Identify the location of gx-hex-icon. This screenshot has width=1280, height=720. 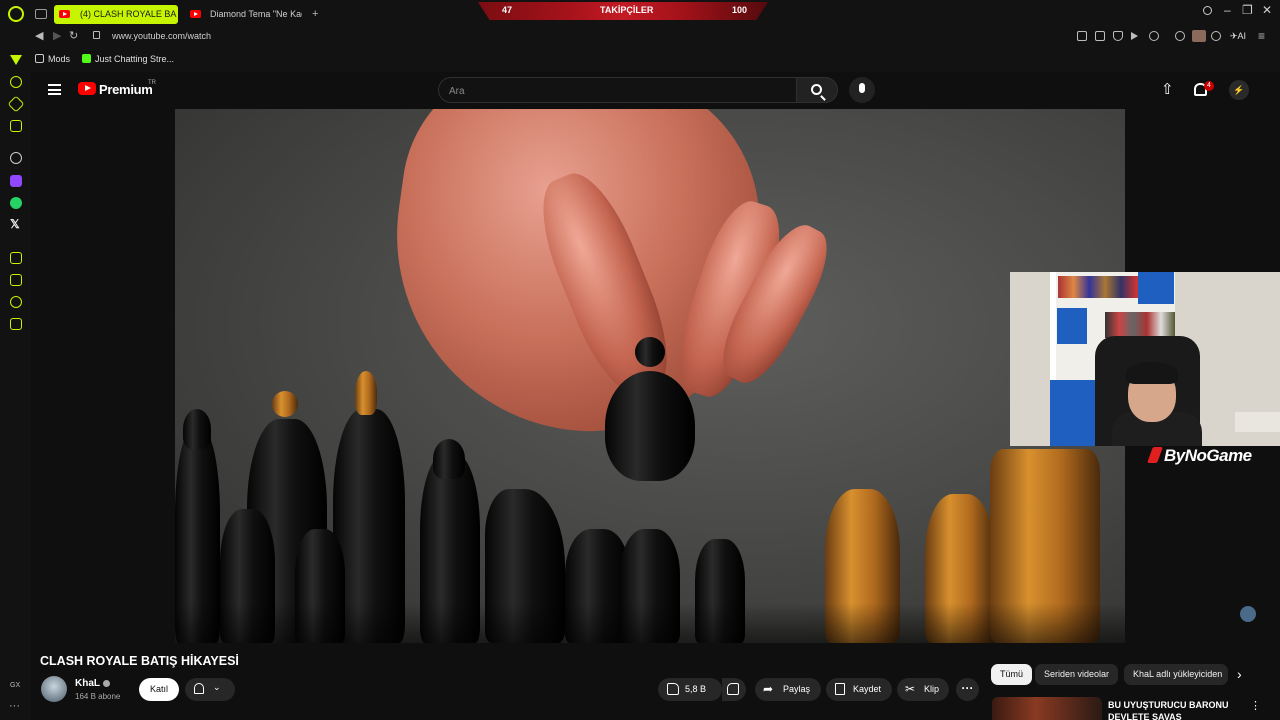
(16, 126).